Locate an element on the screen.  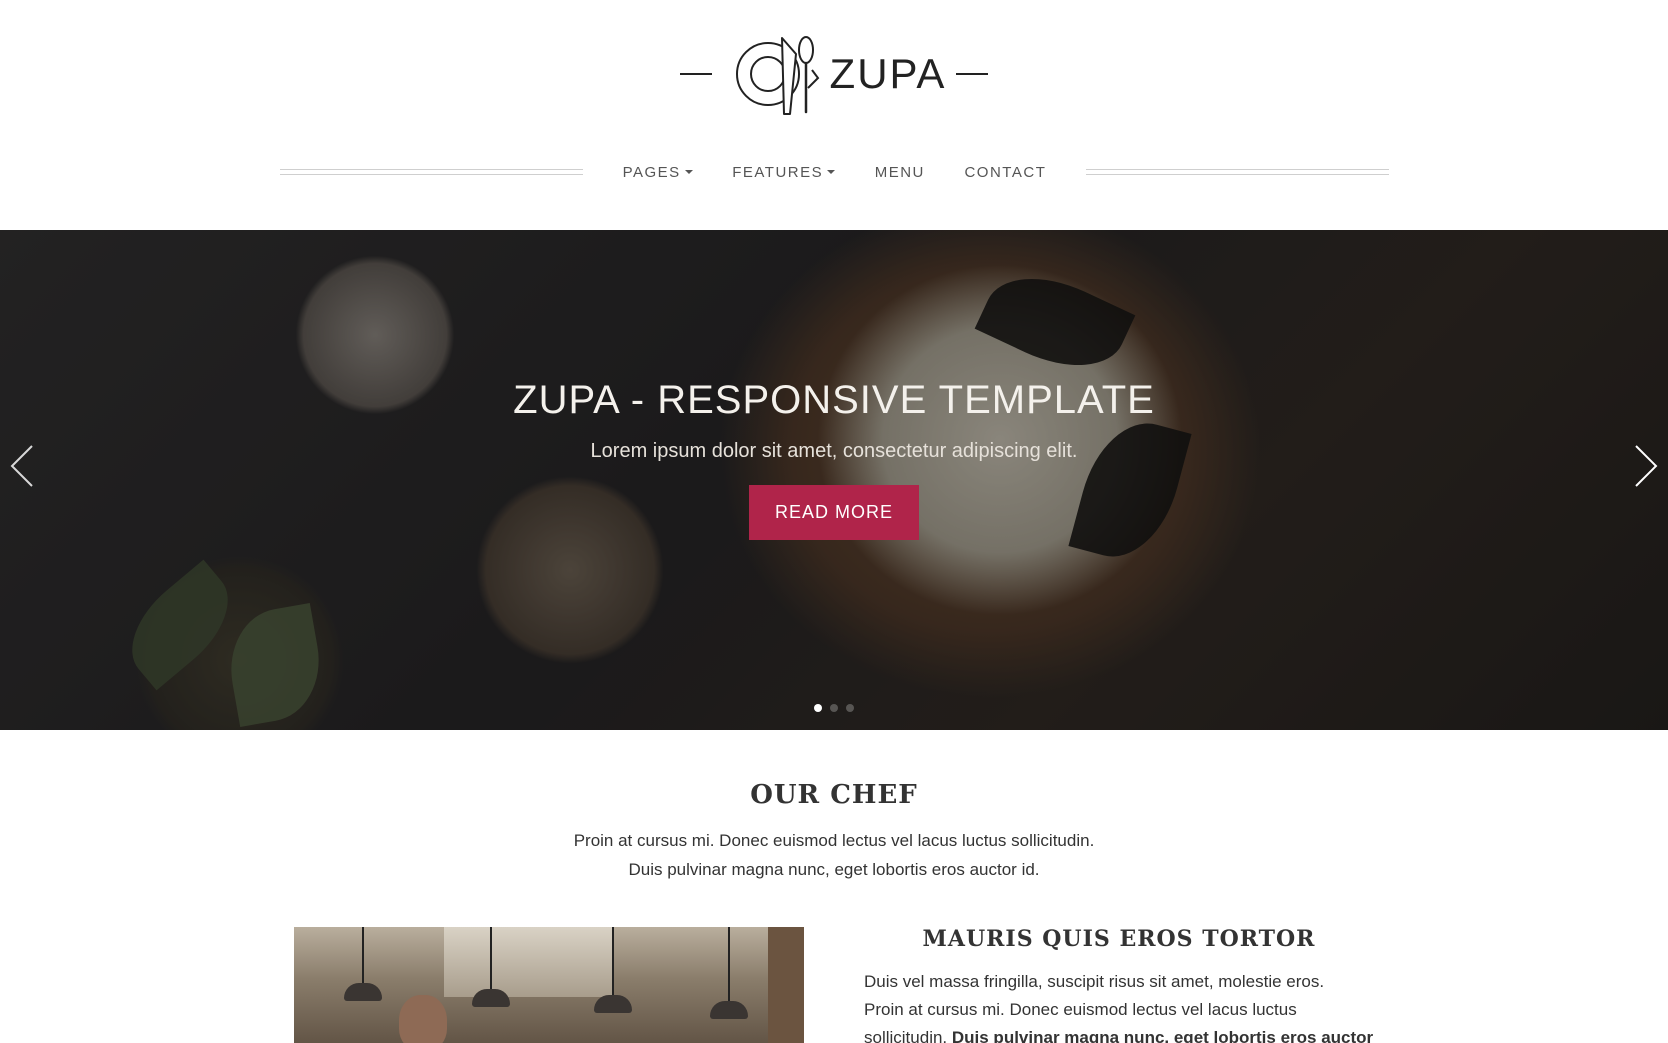
nav-item-features: FEATURES is located at coordinates (784, 172).